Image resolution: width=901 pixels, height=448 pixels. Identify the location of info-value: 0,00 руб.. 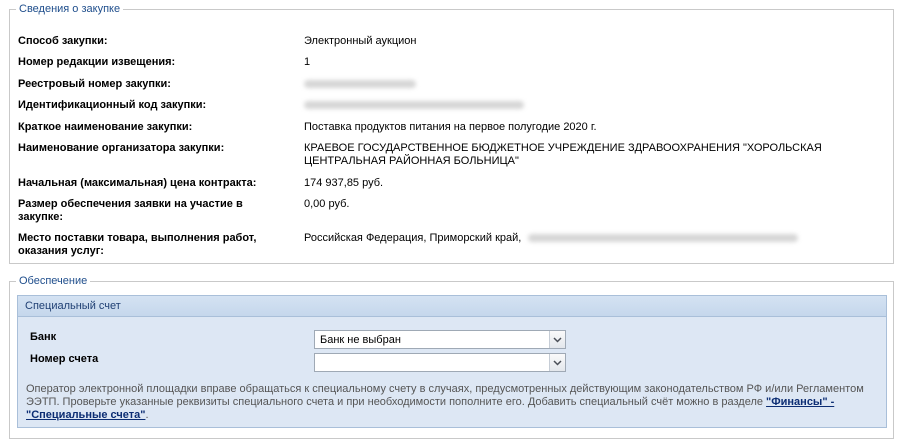
(327, 204).